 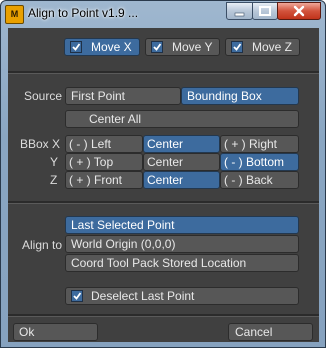 I want to click on maximize-button, so click(x=265, y=11).